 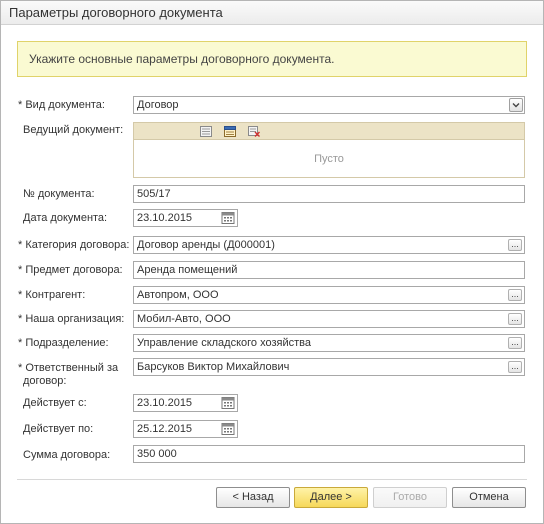 I want to click on valid-from-label: Действует с:, so click(x=55, y=403).